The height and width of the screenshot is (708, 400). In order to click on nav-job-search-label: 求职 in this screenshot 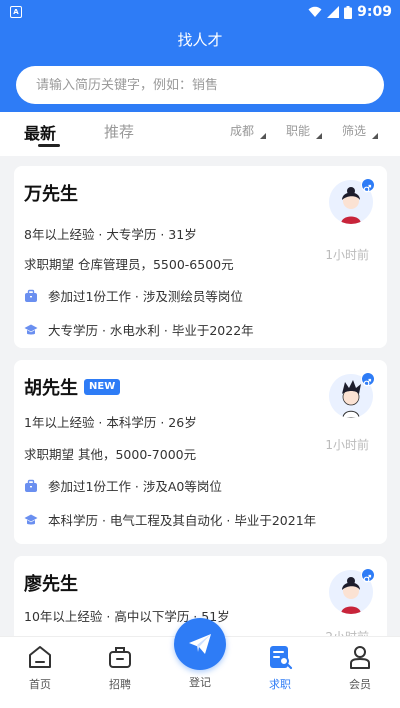, I will do `click(280, 684)`.